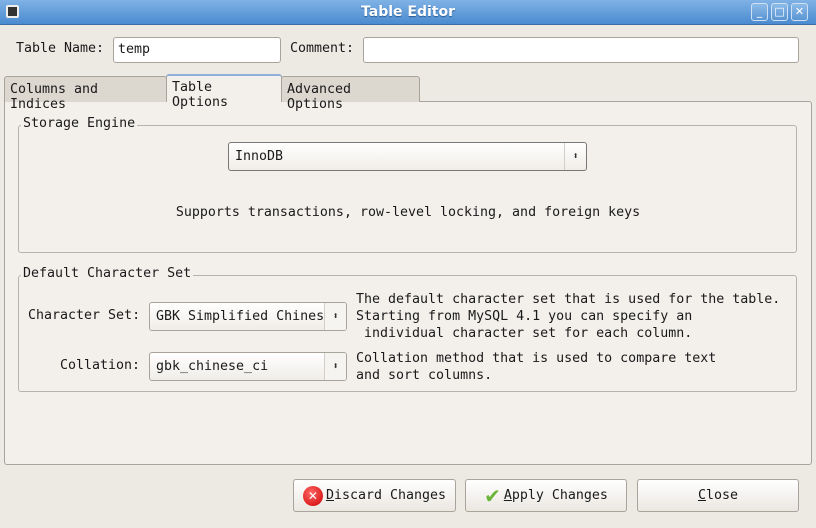 The width and height of the screenshot is (816, 528). What do you see at coordinates (779, 12) in the screenshot?
I see `maximize-button: □` at bounding box center [779, 12].